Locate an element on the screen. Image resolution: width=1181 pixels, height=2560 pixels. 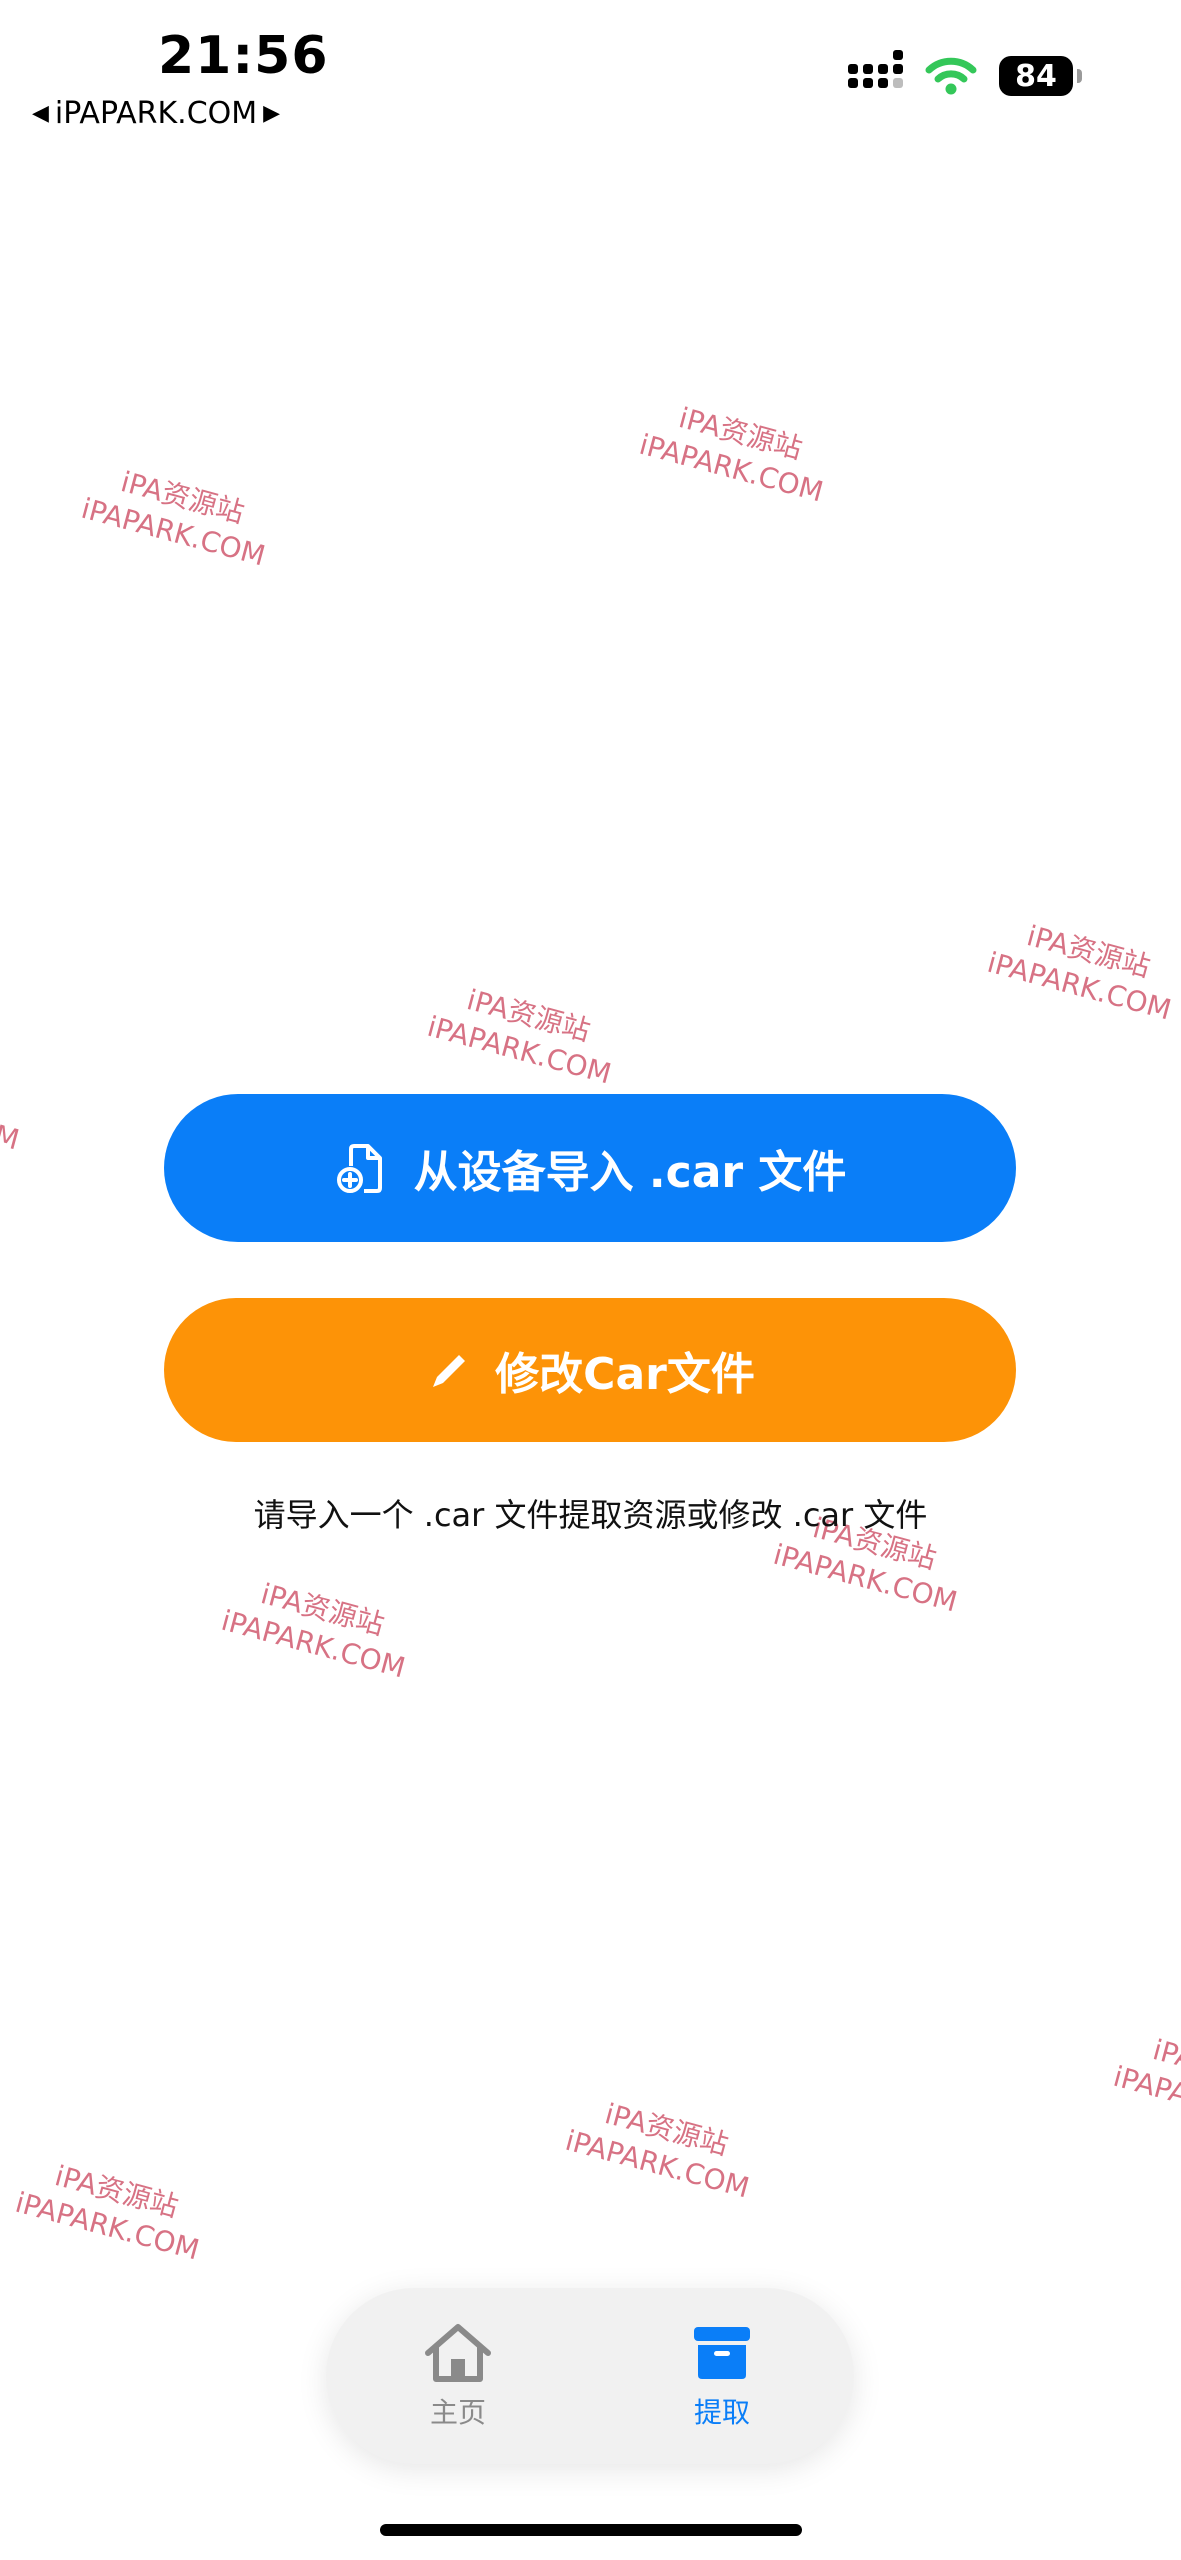
battery-level: 84 is located at coordinates (1036, 76).